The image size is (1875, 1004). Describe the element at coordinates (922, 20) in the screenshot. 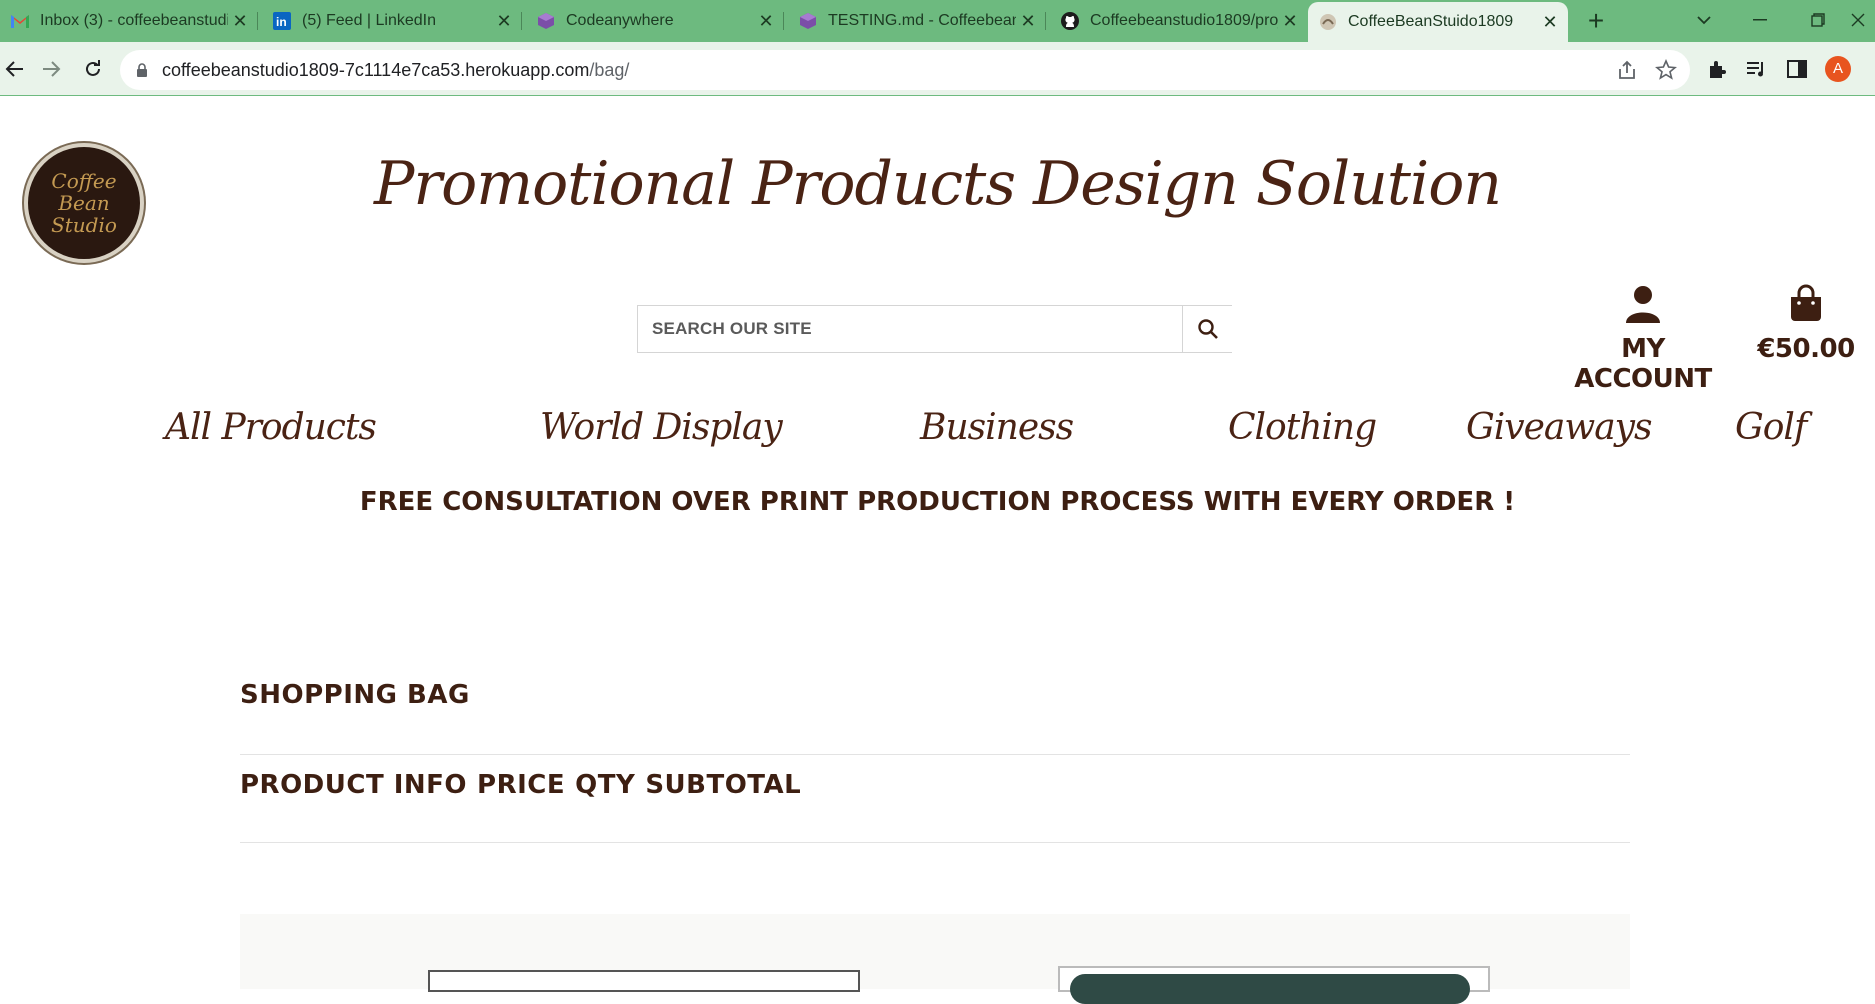

I see `tab-title: TESTING.md - Coffeebeanst` at that location.